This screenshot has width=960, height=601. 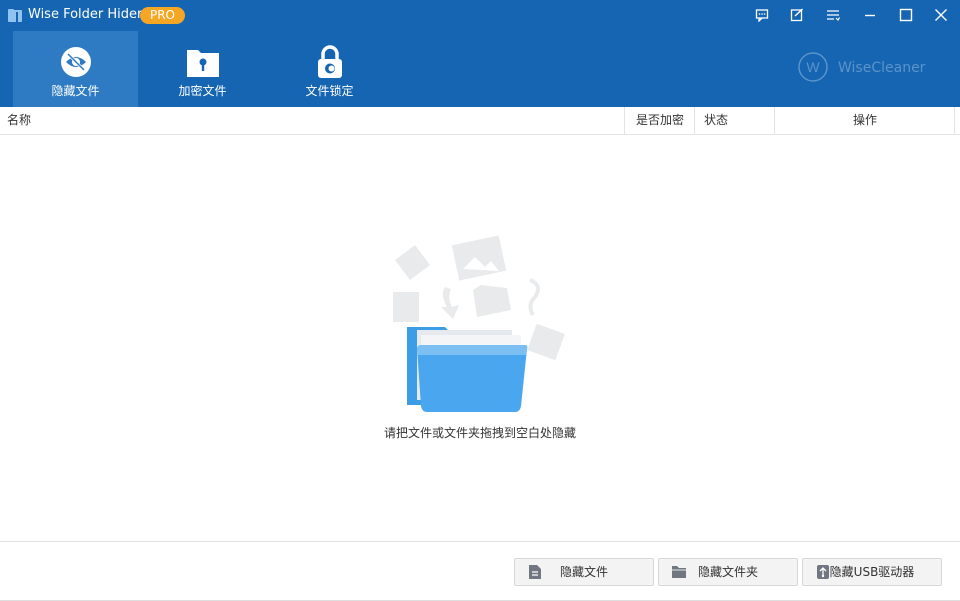 I want to click on wisecleaner-logo-icon: W, so click(x=813, y=67).